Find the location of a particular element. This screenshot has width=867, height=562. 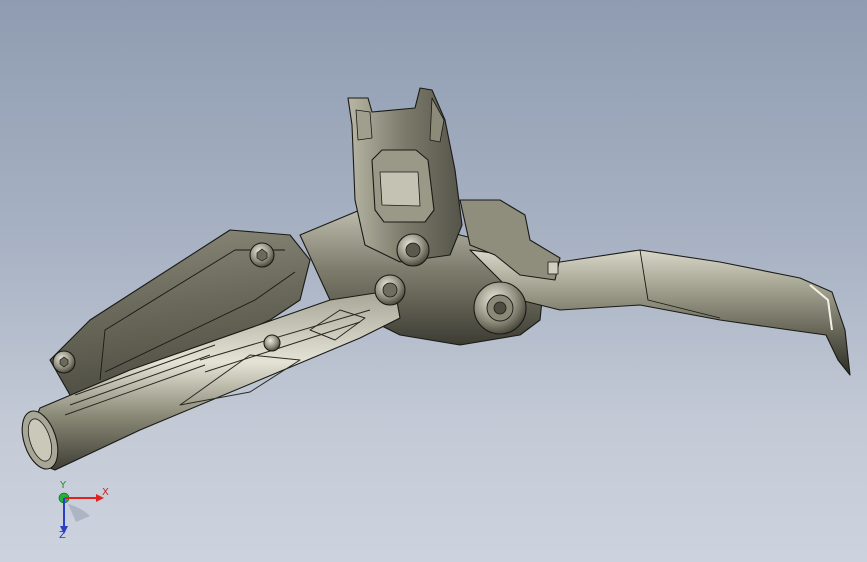

bolt-reservoir-front is located at coordinates (64, 362).